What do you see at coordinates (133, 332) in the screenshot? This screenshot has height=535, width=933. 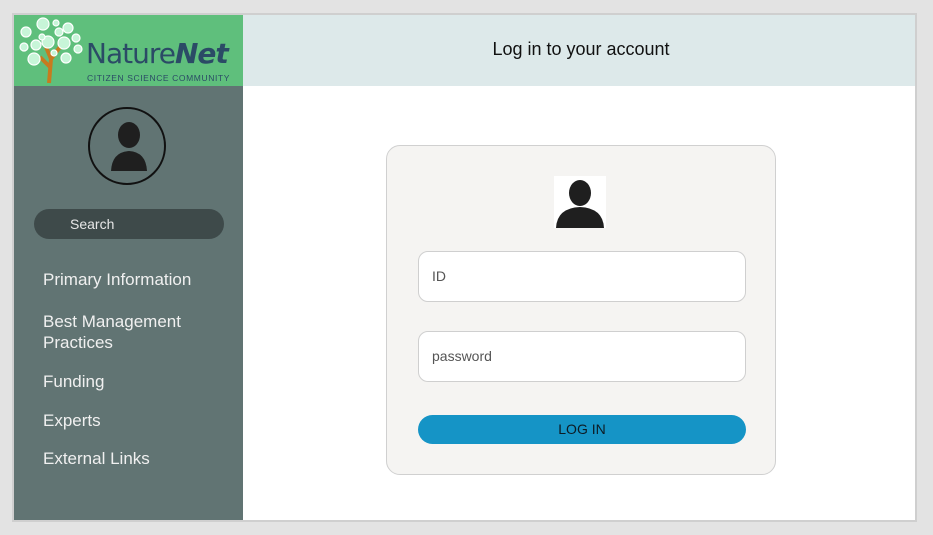 I see `sidebar-item-best-management-practices: Best Management Practices` at bounding box center [133, 332].